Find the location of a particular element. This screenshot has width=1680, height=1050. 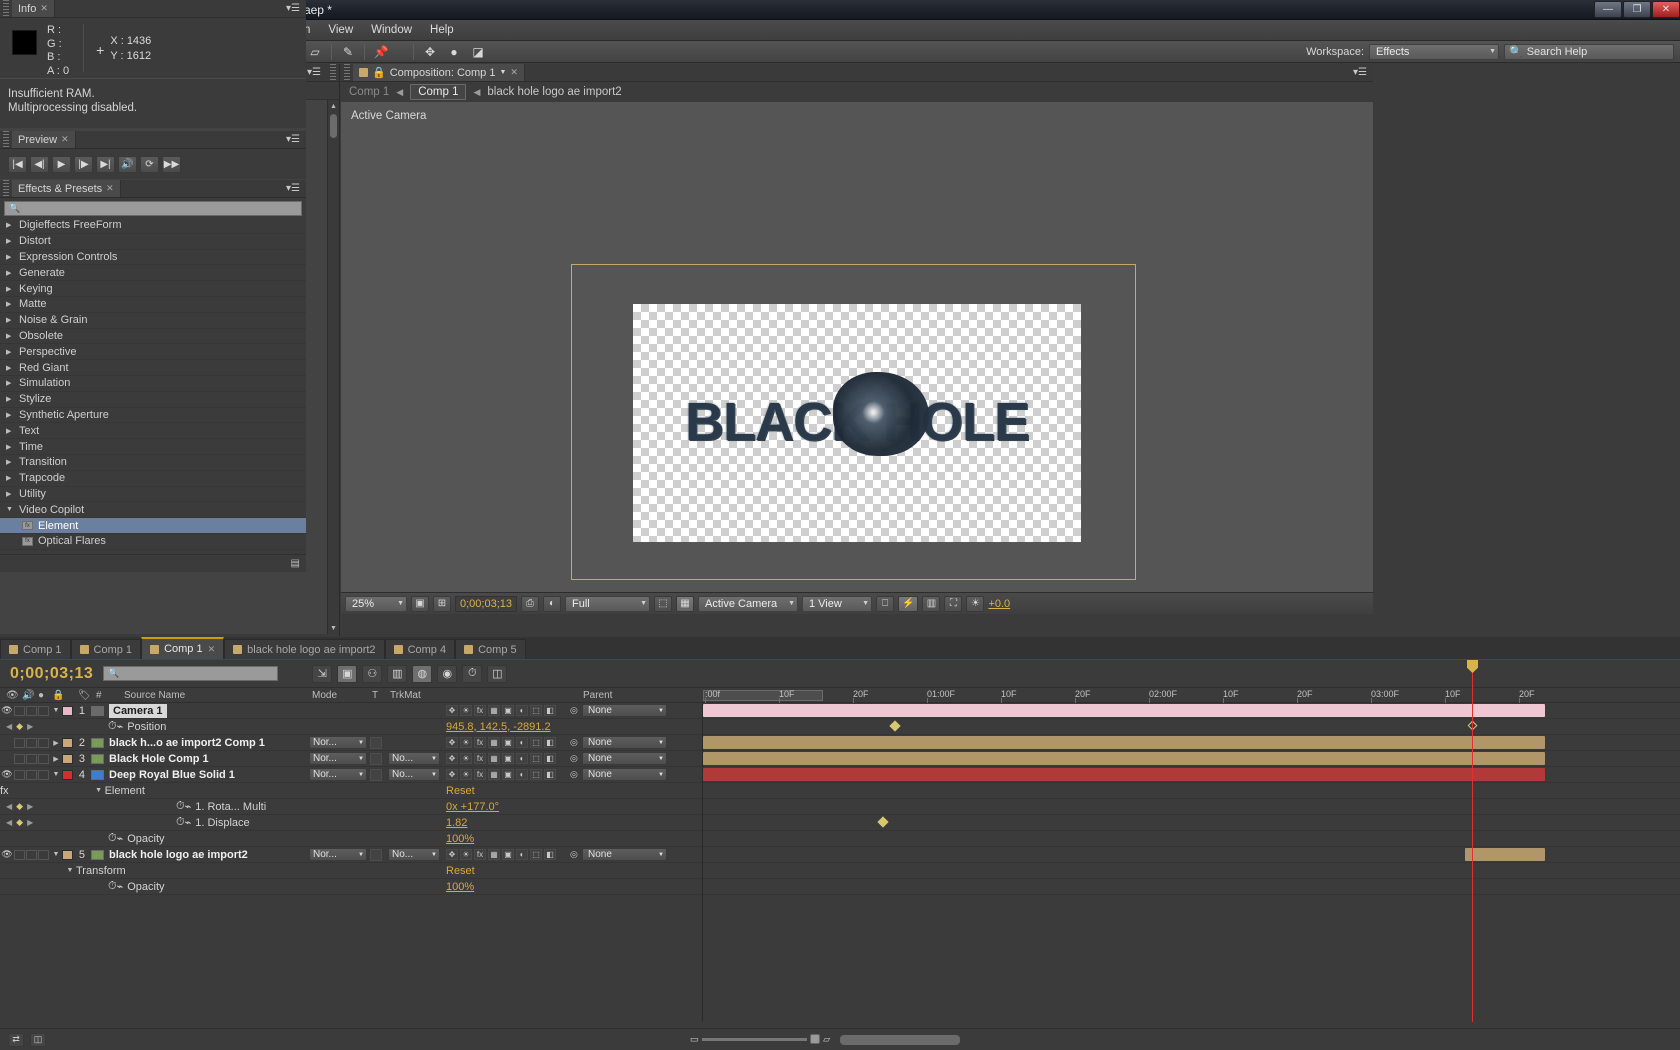

timeline-property-row: ◀ ◆ ▶ ⏱ ⌁ 1. Displace 1.82 is located at coordinates (351, 823).